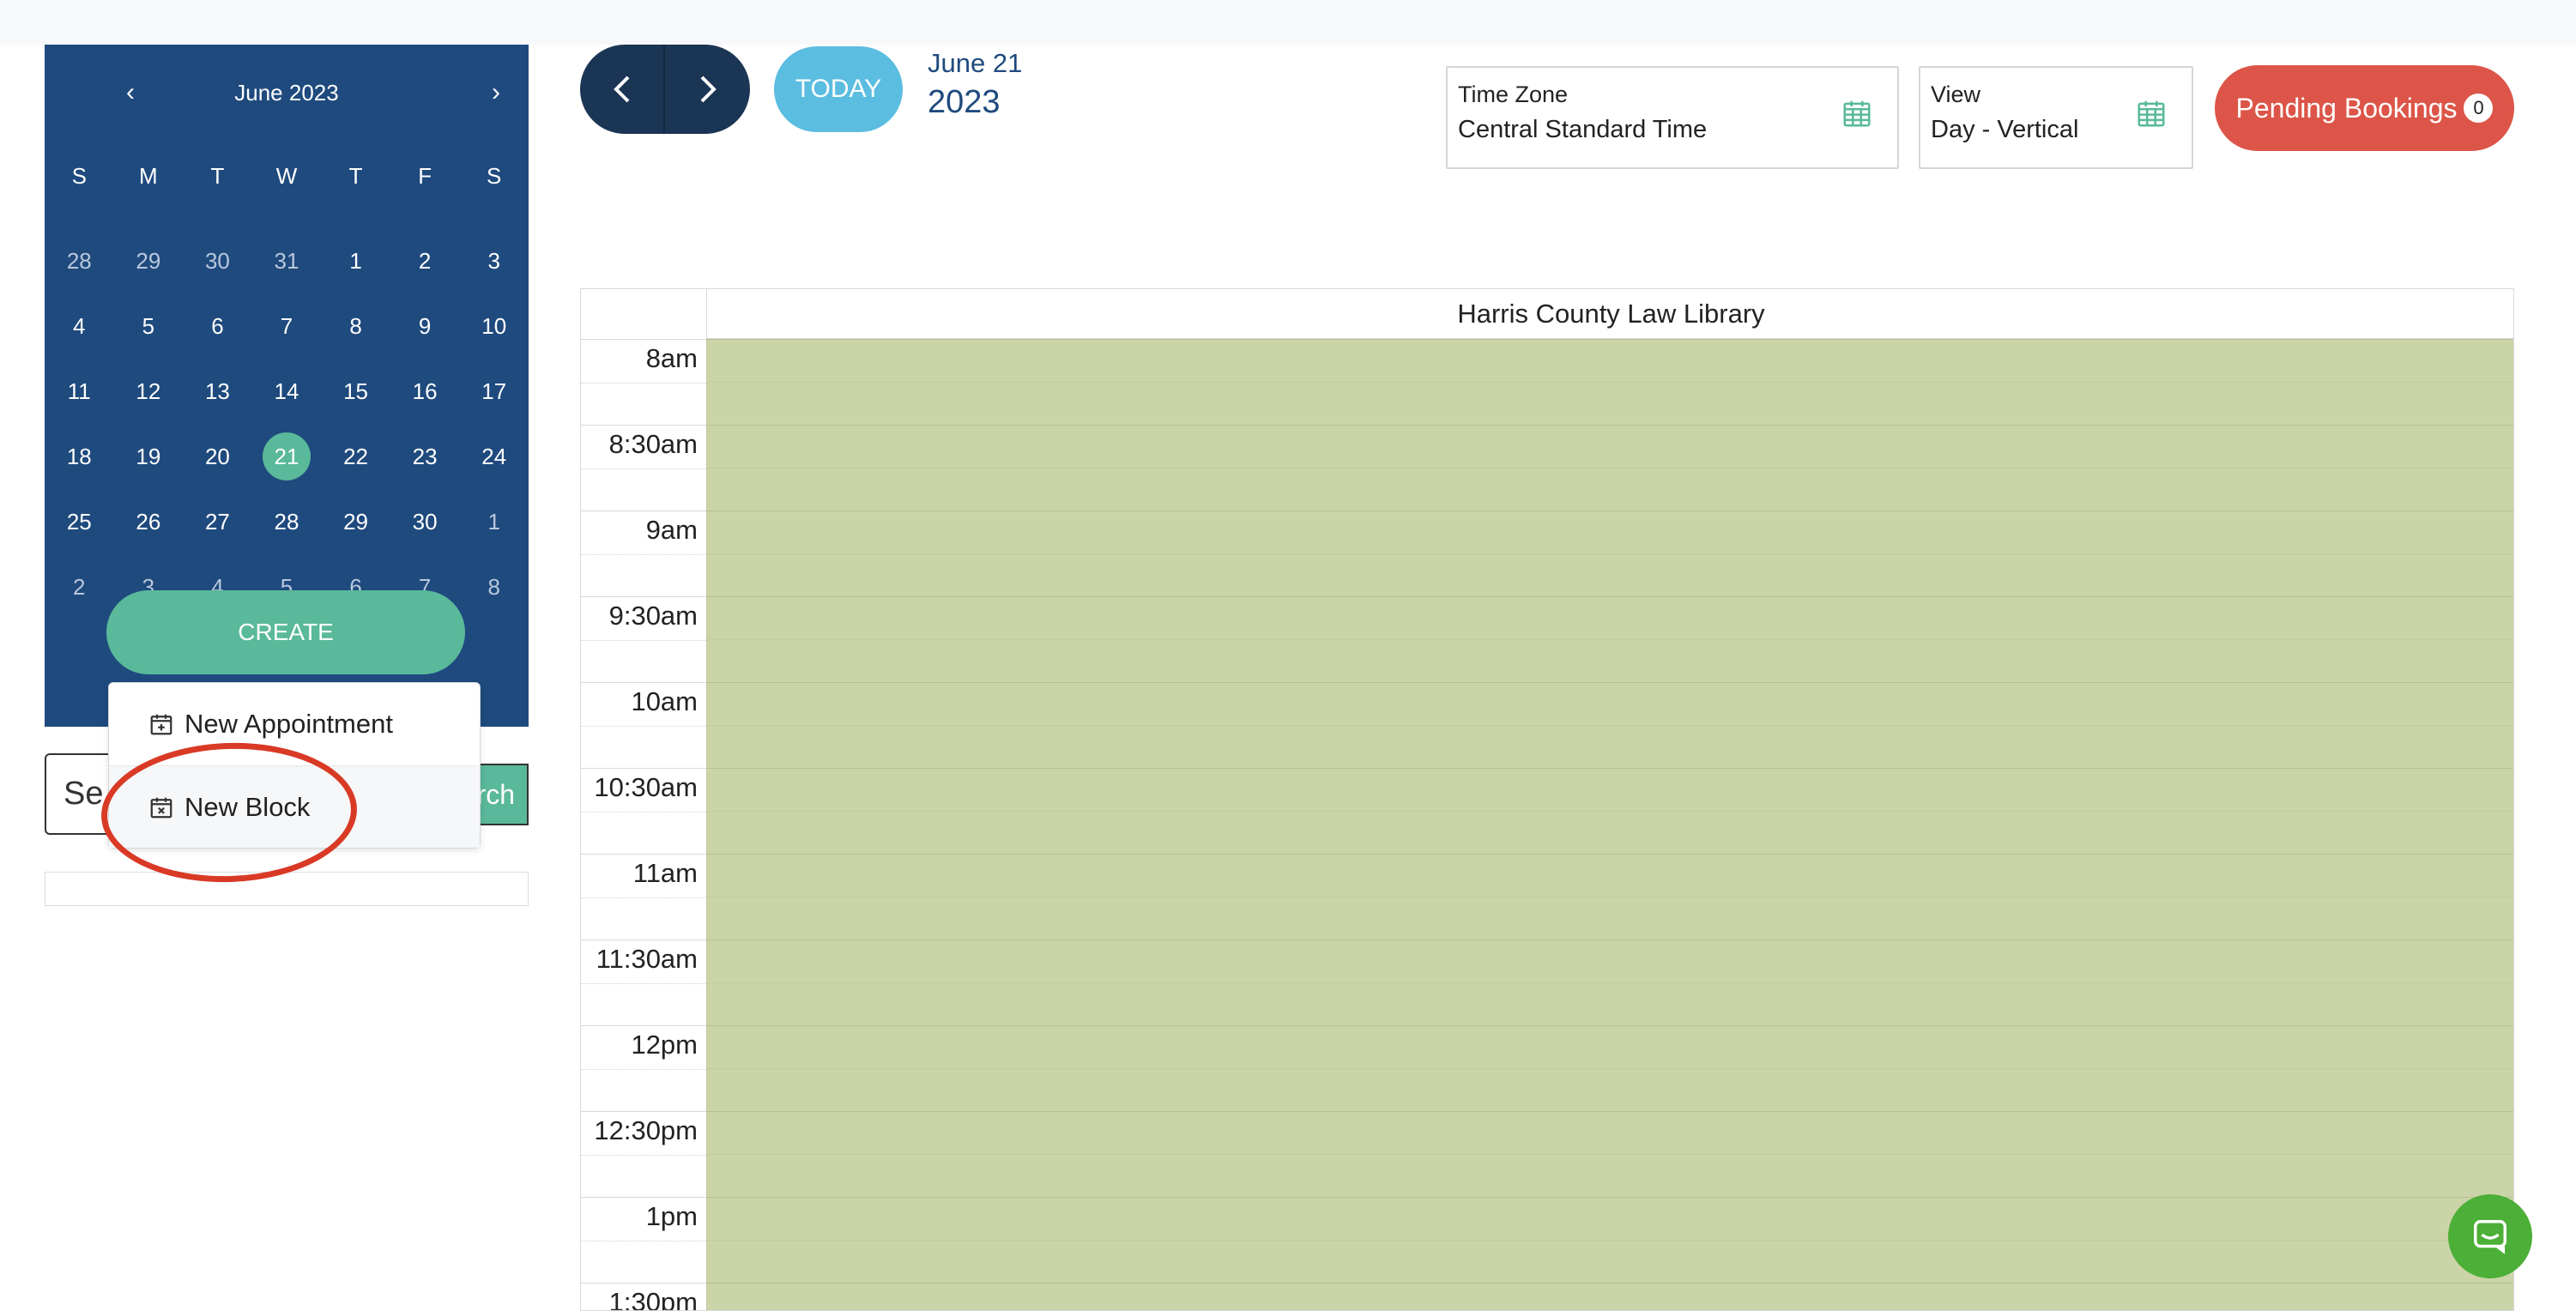  What do you see at coordinates (355, 391) in the screenshot?
I see `calendar-day: 15` at bounding box center [355, 391].